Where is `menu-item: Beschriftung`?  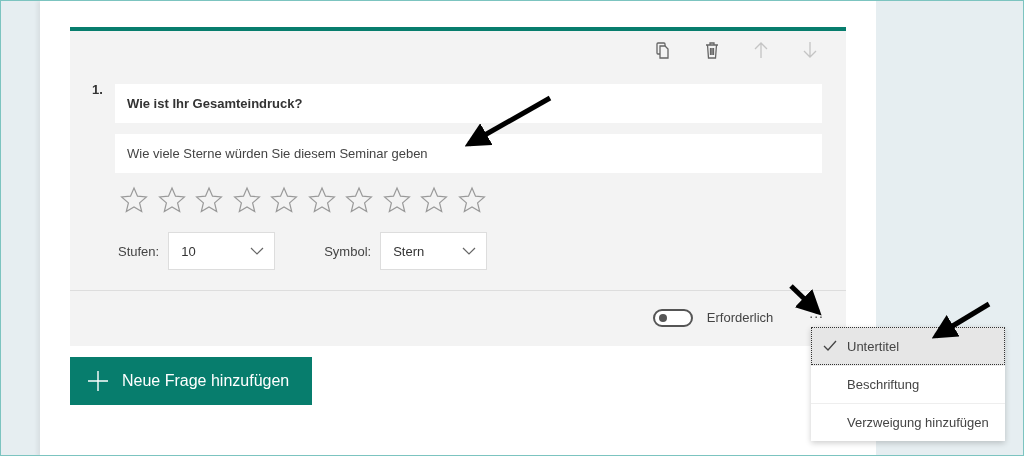 menu-item: Beschriftung is located at coordinates (908, 384).